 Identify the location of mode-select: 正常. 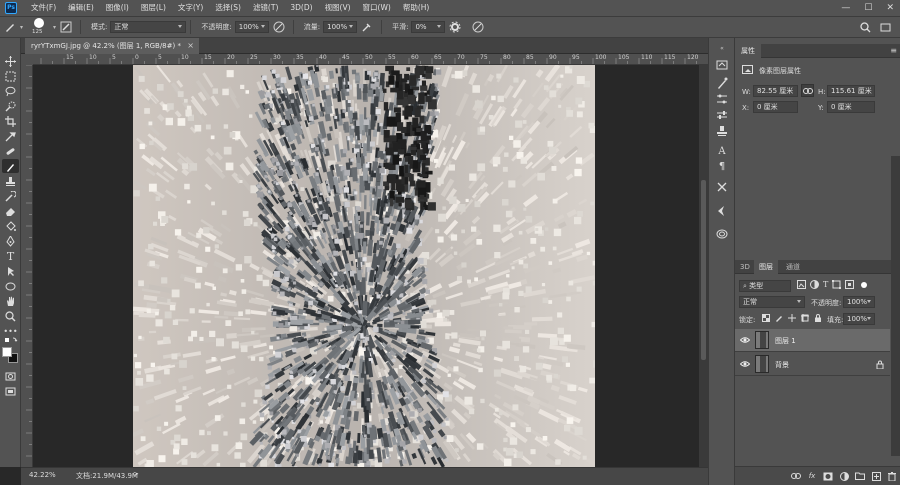
(148, 27).